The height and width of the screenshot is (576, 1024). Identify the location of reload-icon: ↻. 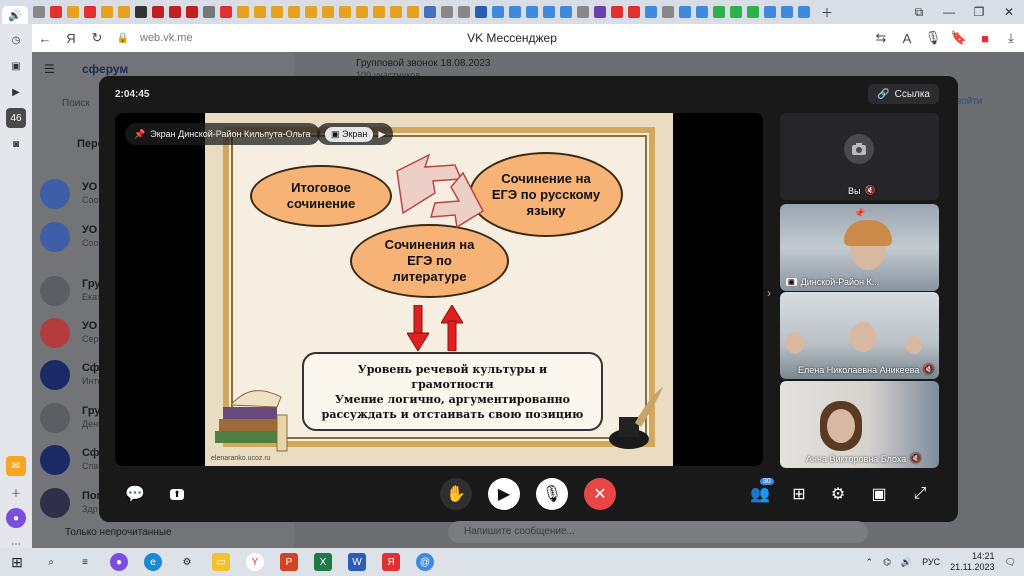
(97, 38).